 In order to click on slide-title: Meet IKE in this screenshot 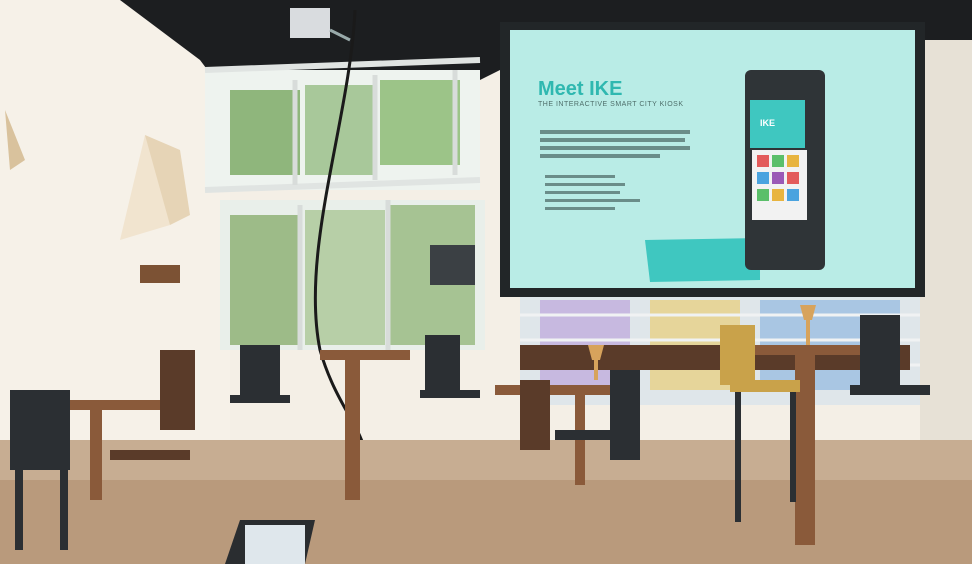, I will do `click(580, 89)`.